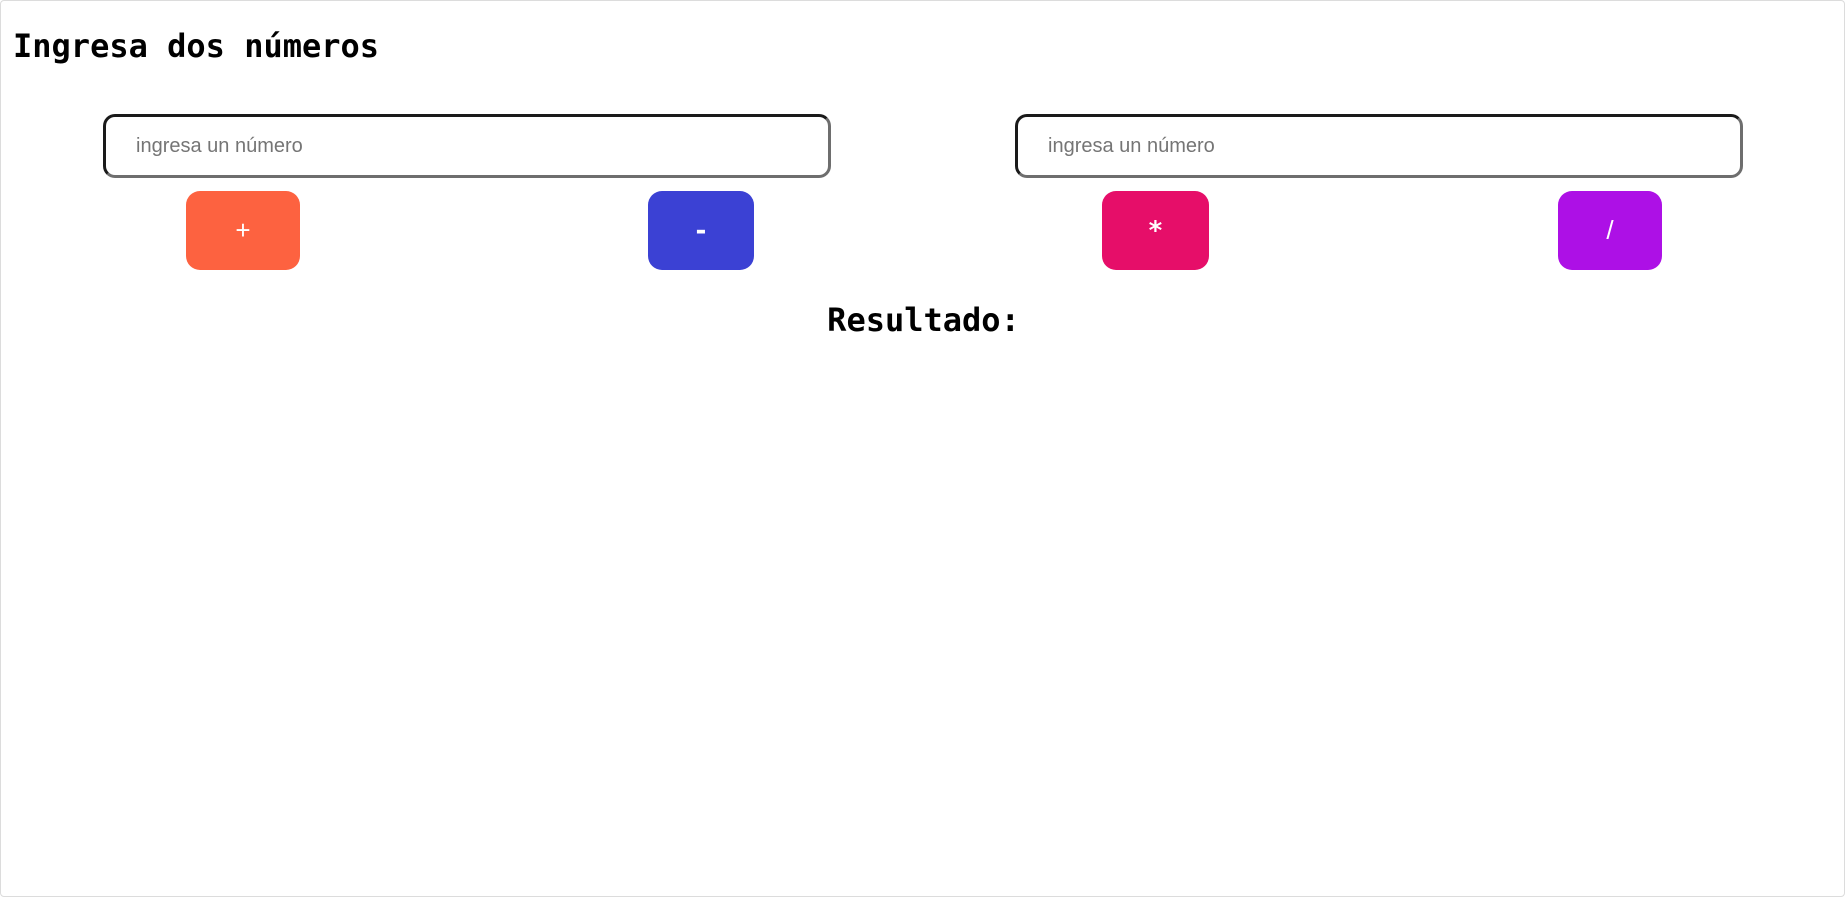 The height and width of the screenshot is (897, 1845). Describe the element at coordinates (196, 46) in the screenshot. I see `page-title: Ingresa dos números` at that location.